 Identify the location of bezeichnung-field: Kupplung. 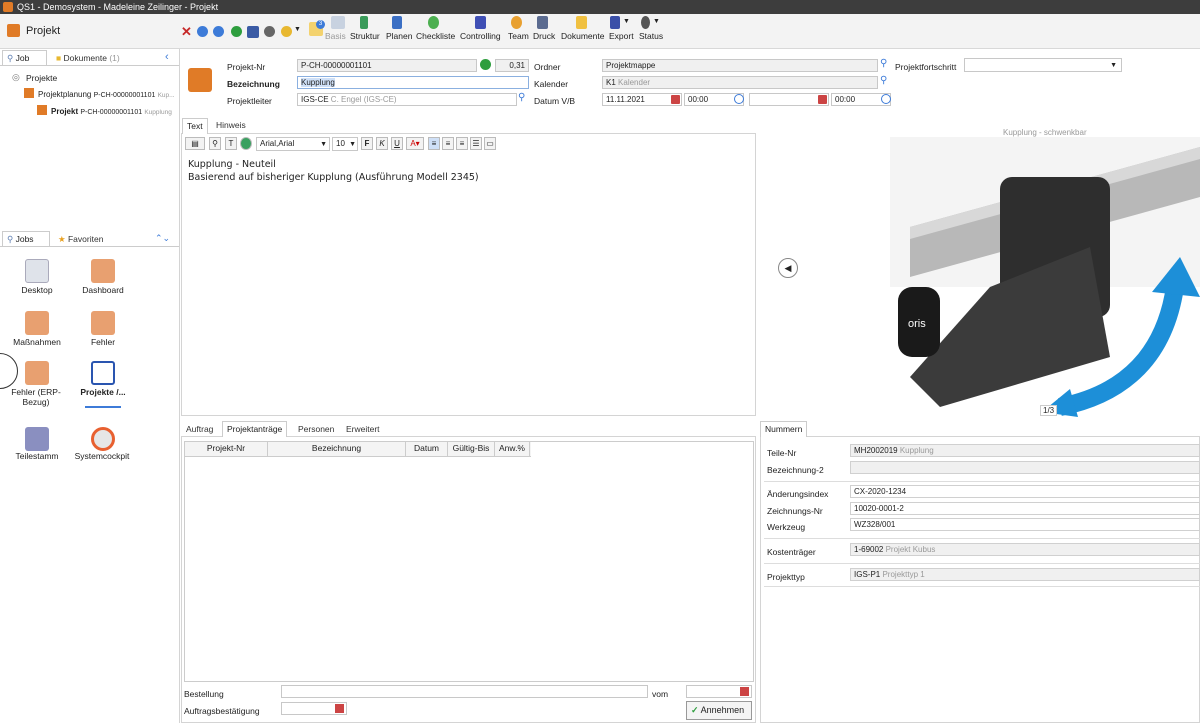
(413, 82).